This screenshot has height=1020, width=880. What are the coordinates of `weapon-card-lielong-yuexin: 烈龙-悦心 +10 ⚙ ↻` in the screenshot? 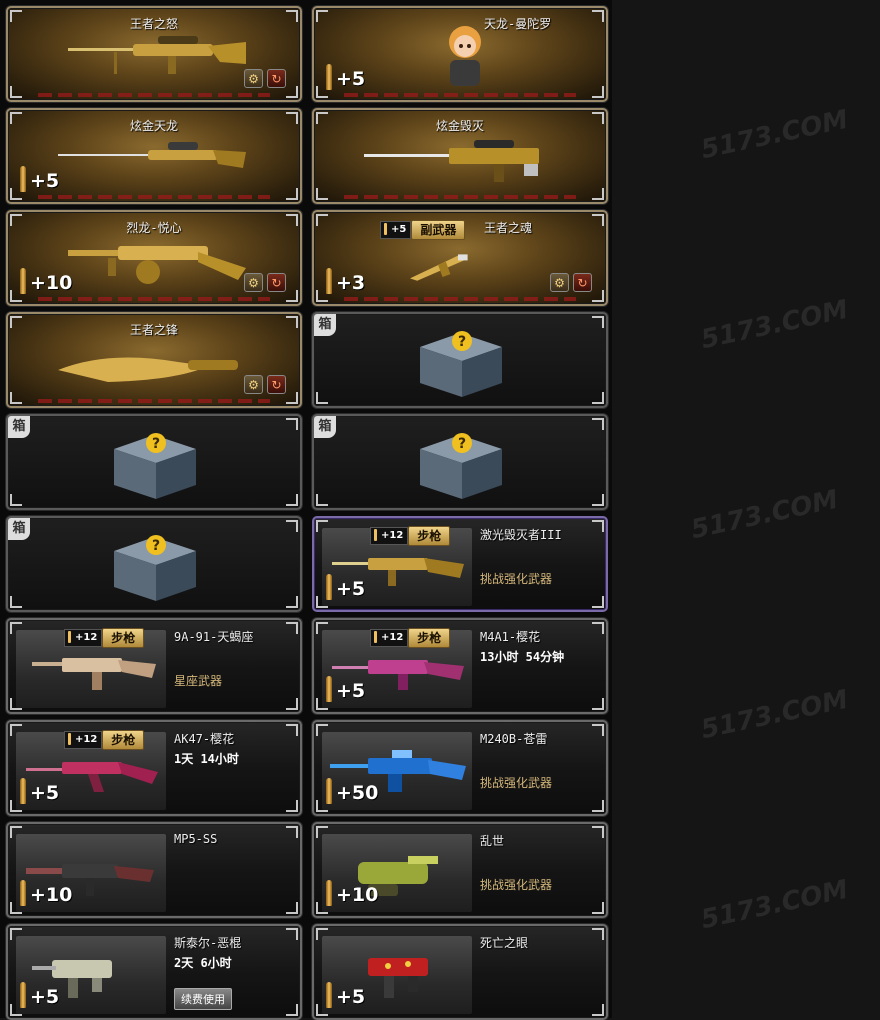 It's located at (154, 258).